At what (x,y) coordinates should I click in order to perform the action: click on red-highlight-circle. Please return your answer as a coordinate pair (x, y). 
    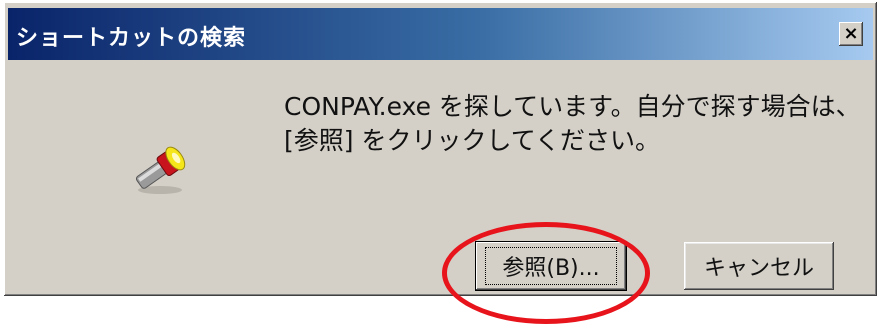
    Looking at the image, I should click on (546, 273).